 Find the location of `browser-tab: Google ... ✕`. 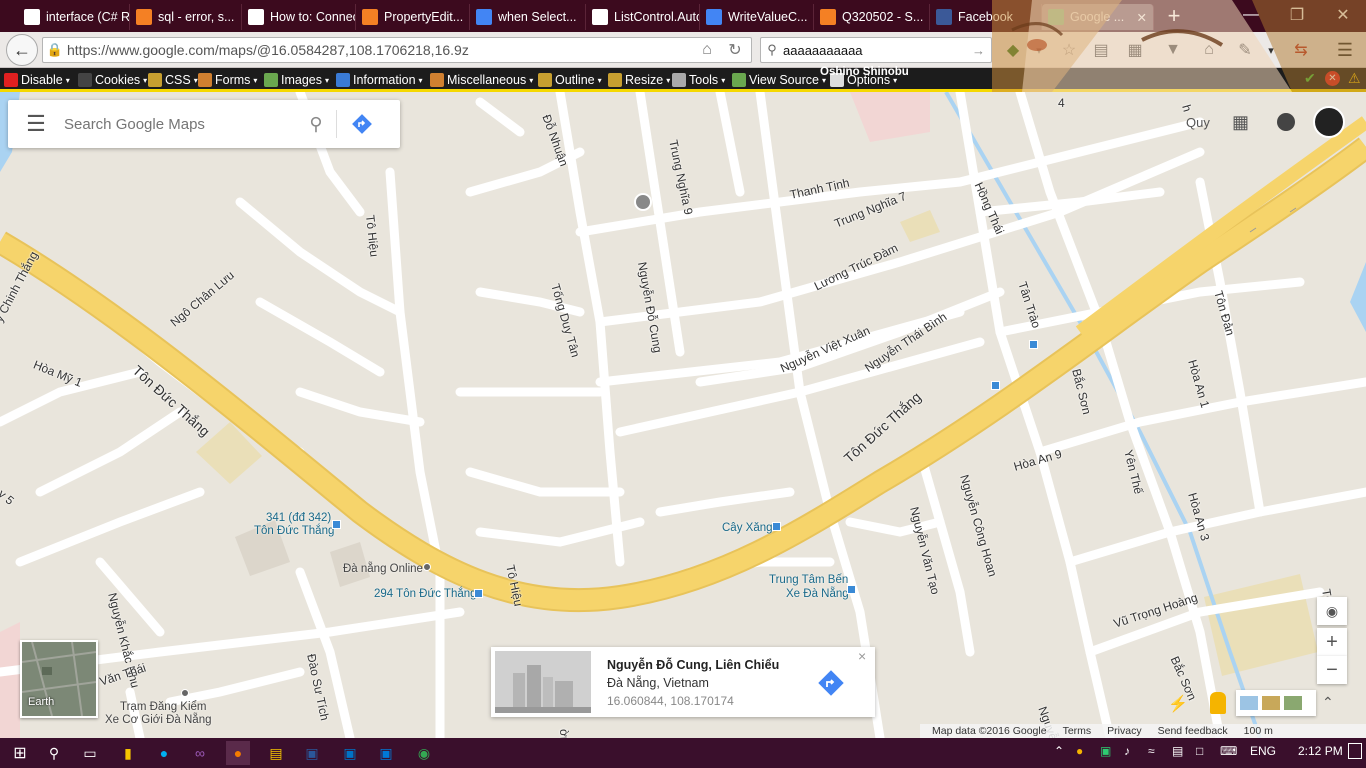

browser-tab: Google ... ✕ is located at coordinates (1098, 17).